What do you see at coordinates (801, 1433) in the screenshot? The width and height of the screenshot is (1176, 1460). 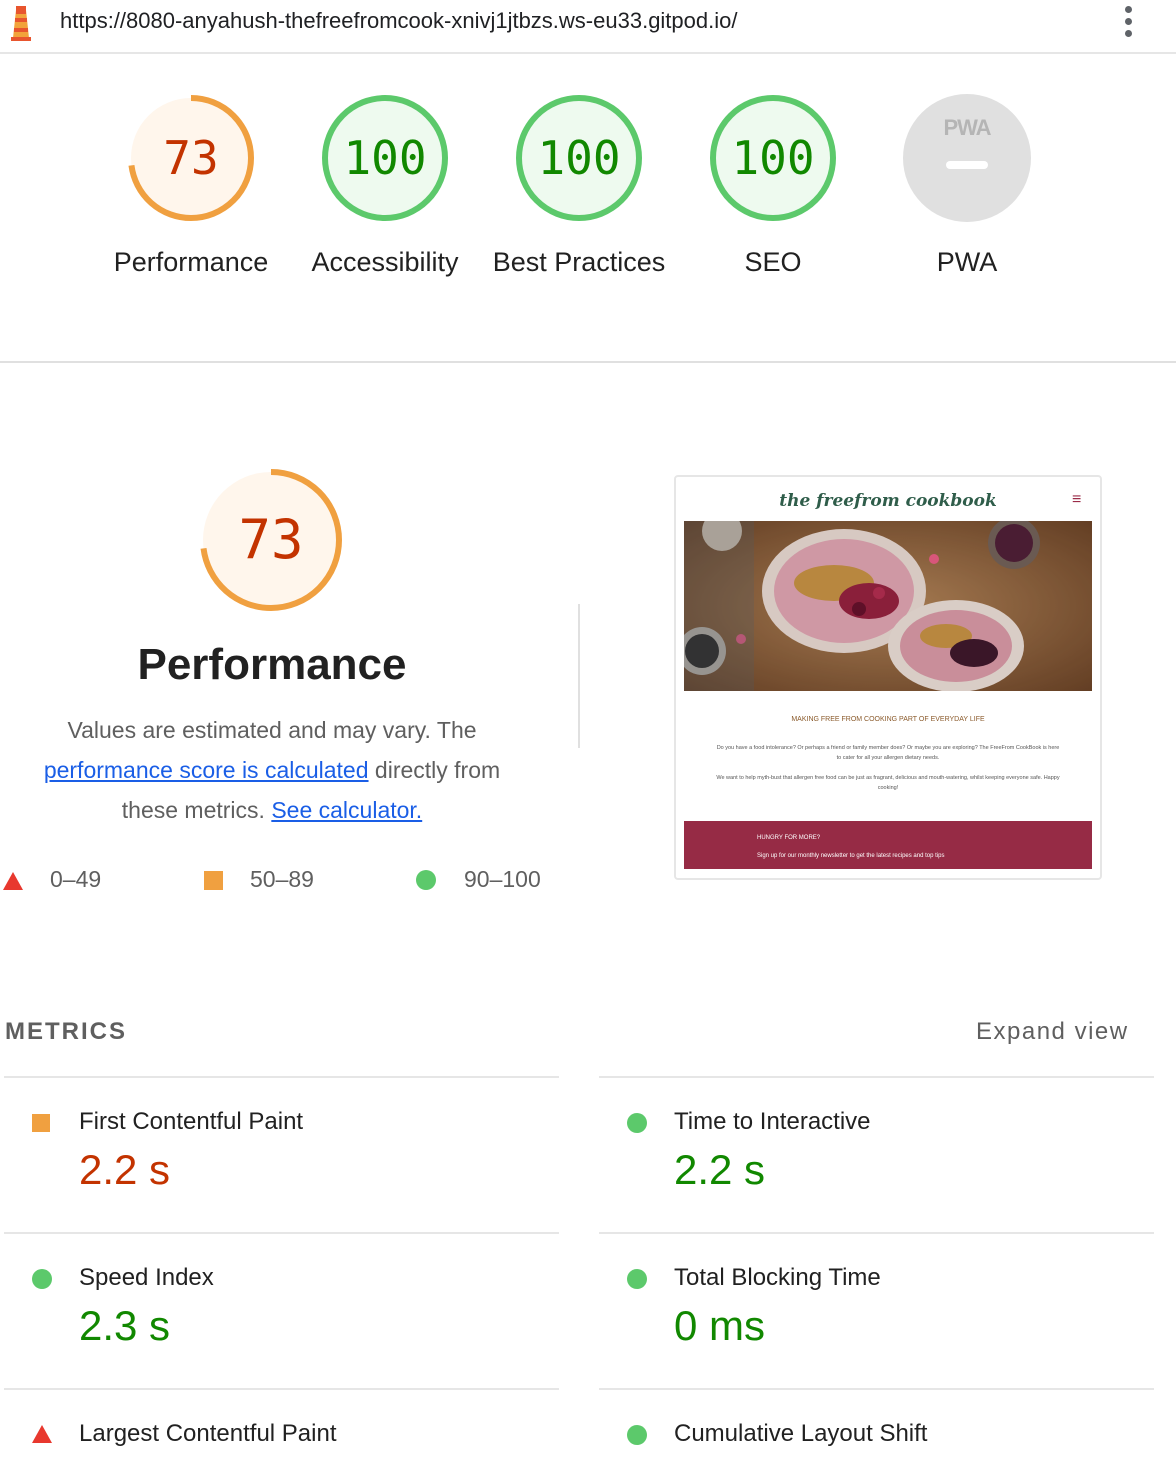 I see `metric-name: Cumulative Layout Shift` at bounding box center [801, 1433].